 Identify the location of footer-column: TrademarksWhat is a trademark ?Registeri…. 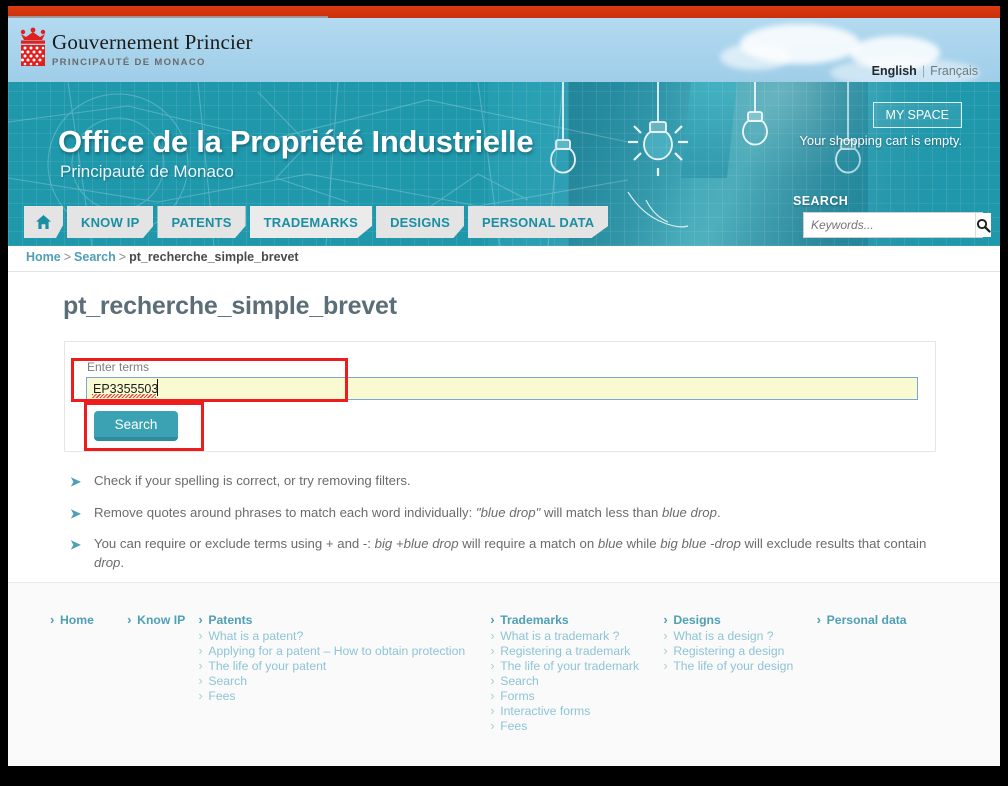
(574, 673).